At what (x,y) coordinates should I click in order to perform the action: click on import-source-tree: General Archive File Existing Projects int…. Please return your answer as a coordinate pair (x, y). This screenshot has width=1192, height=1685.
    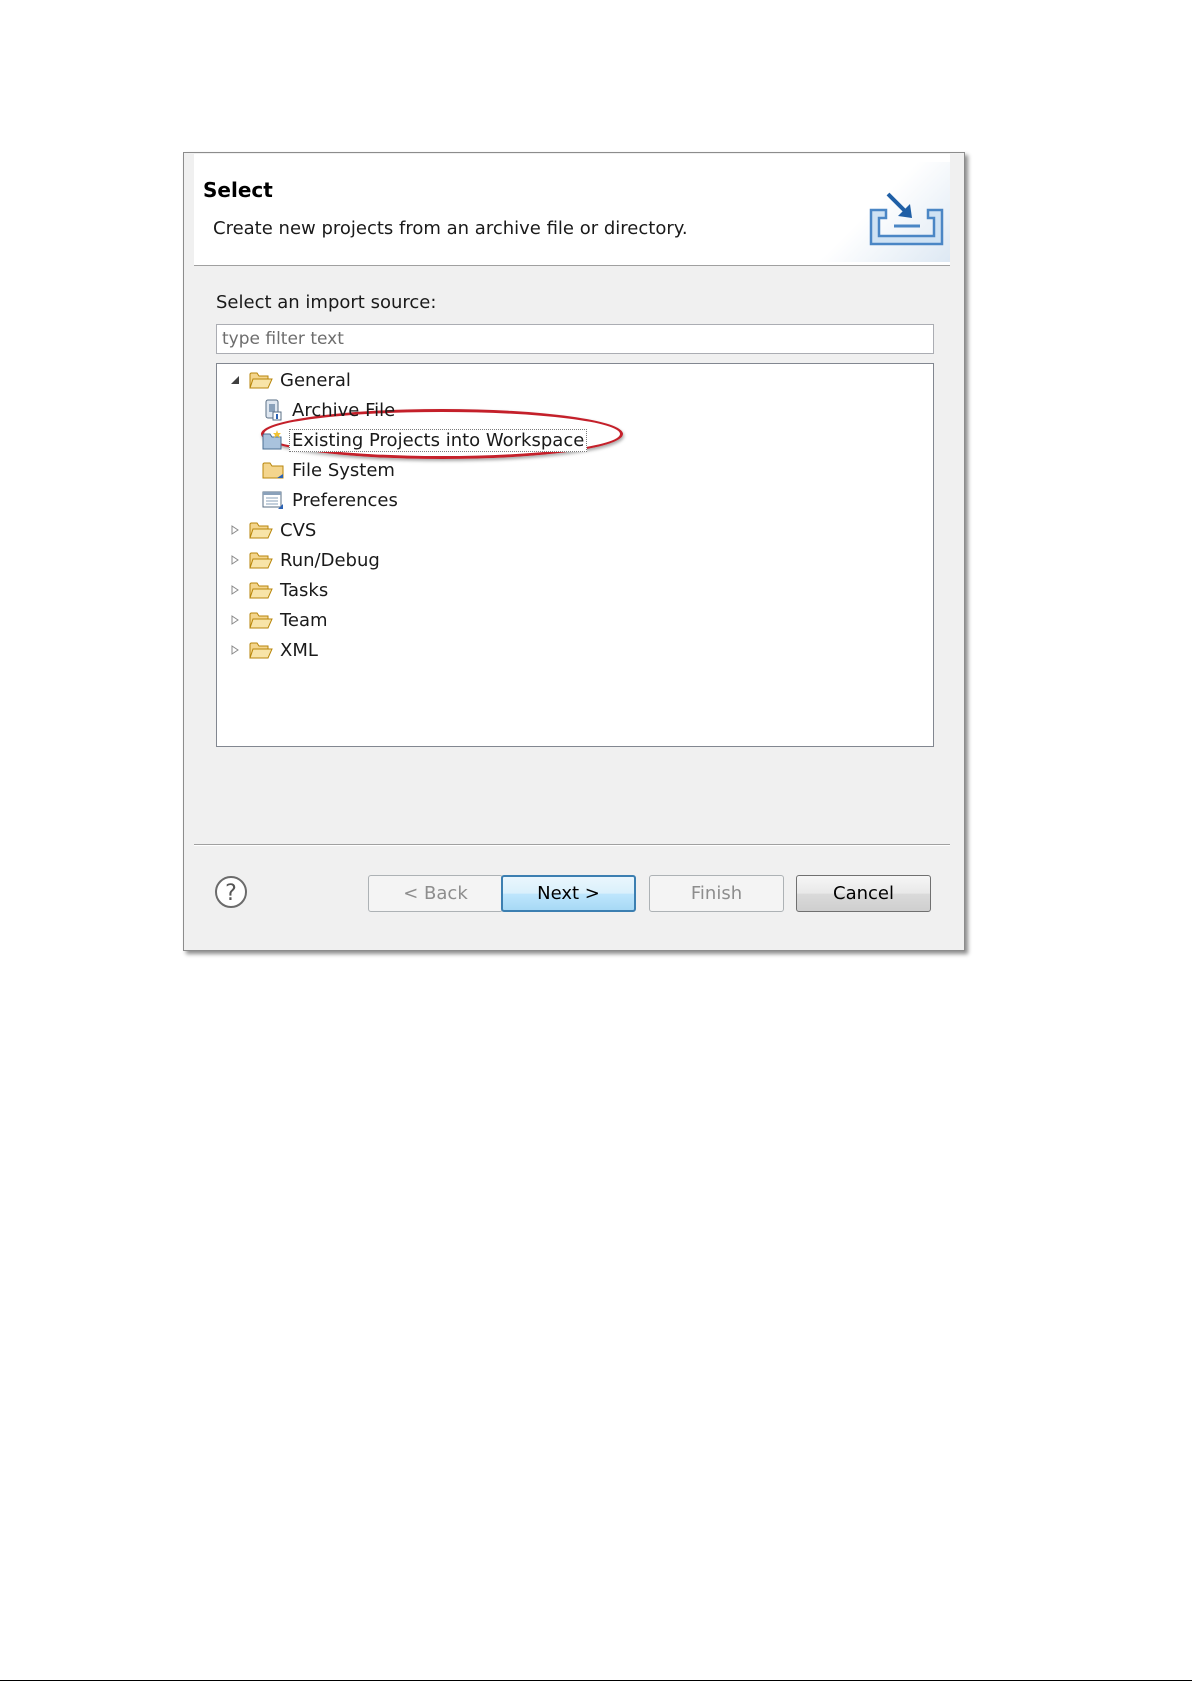
    Looking at the image, I should click on (575, 555).